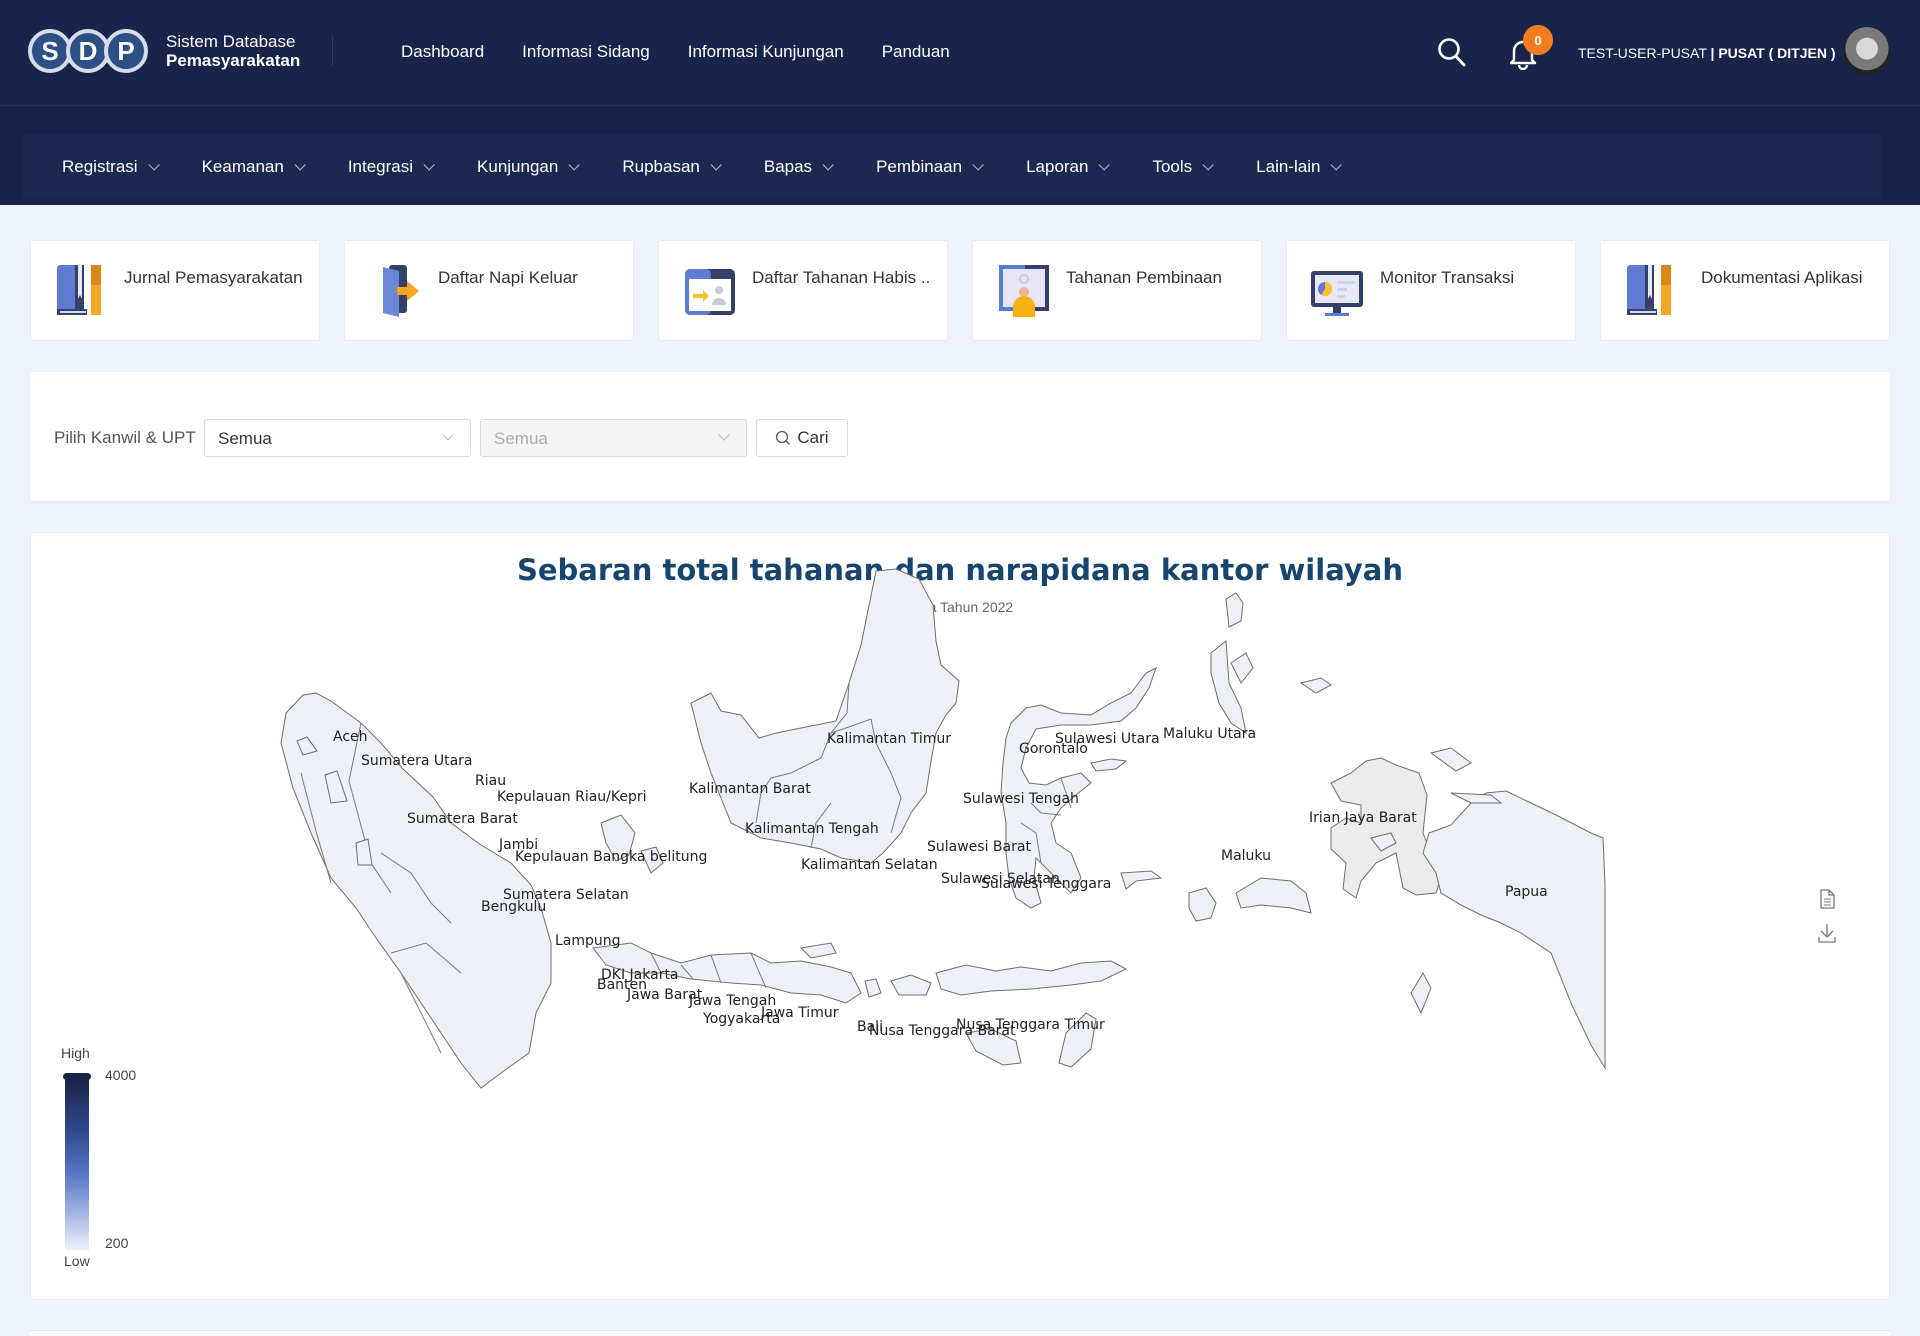 Image resolution: width=1920 pixels, height=1336 pixels. What do you see at coordinates (1273, 895) in the screenshot?
I see `map-region-maluku` at bounding box center [1273, 895].